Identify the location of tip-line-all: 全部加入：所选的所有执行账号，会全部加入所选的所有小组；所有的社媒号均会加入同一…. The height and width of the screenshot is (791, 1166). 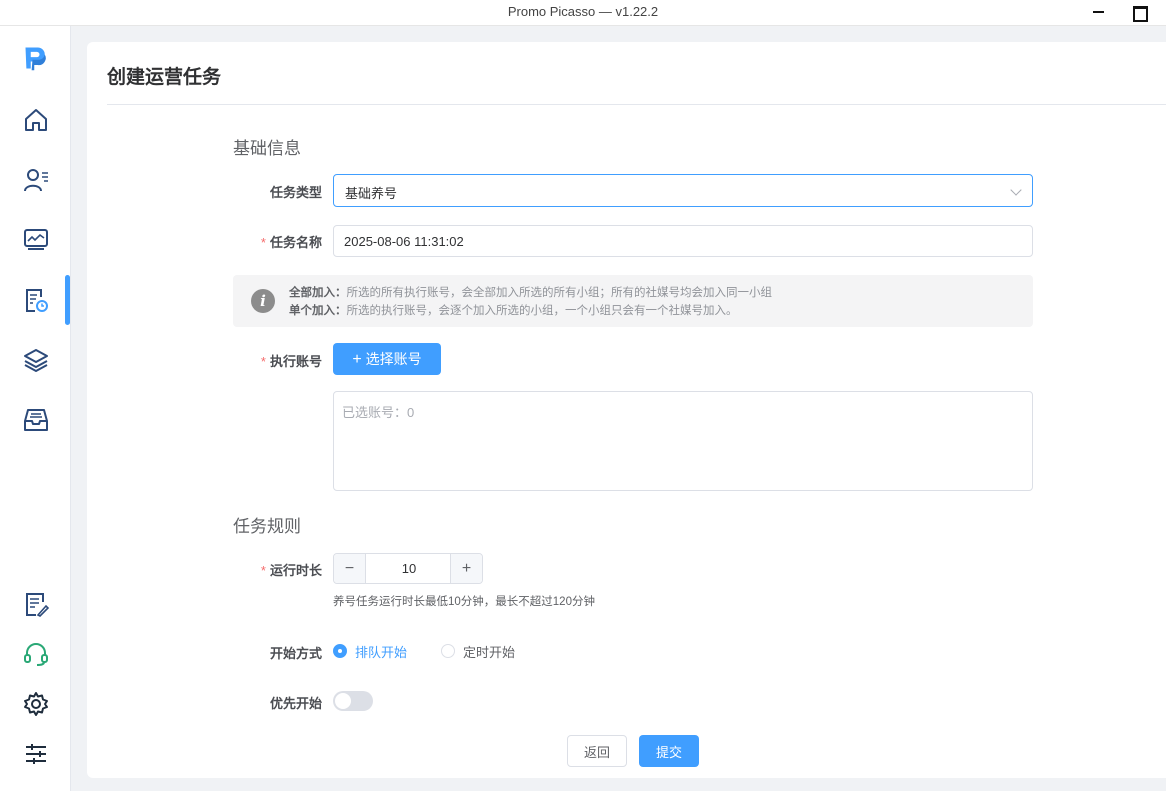
(530, 293).